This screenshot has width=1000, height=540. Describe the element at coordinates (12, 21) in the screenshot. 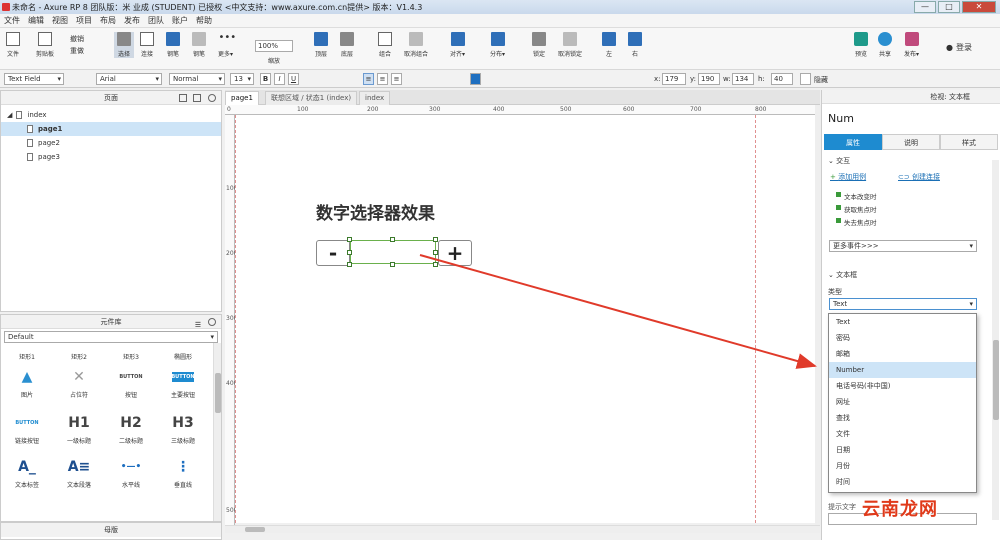

I see `menu-file: 文件` at that location.